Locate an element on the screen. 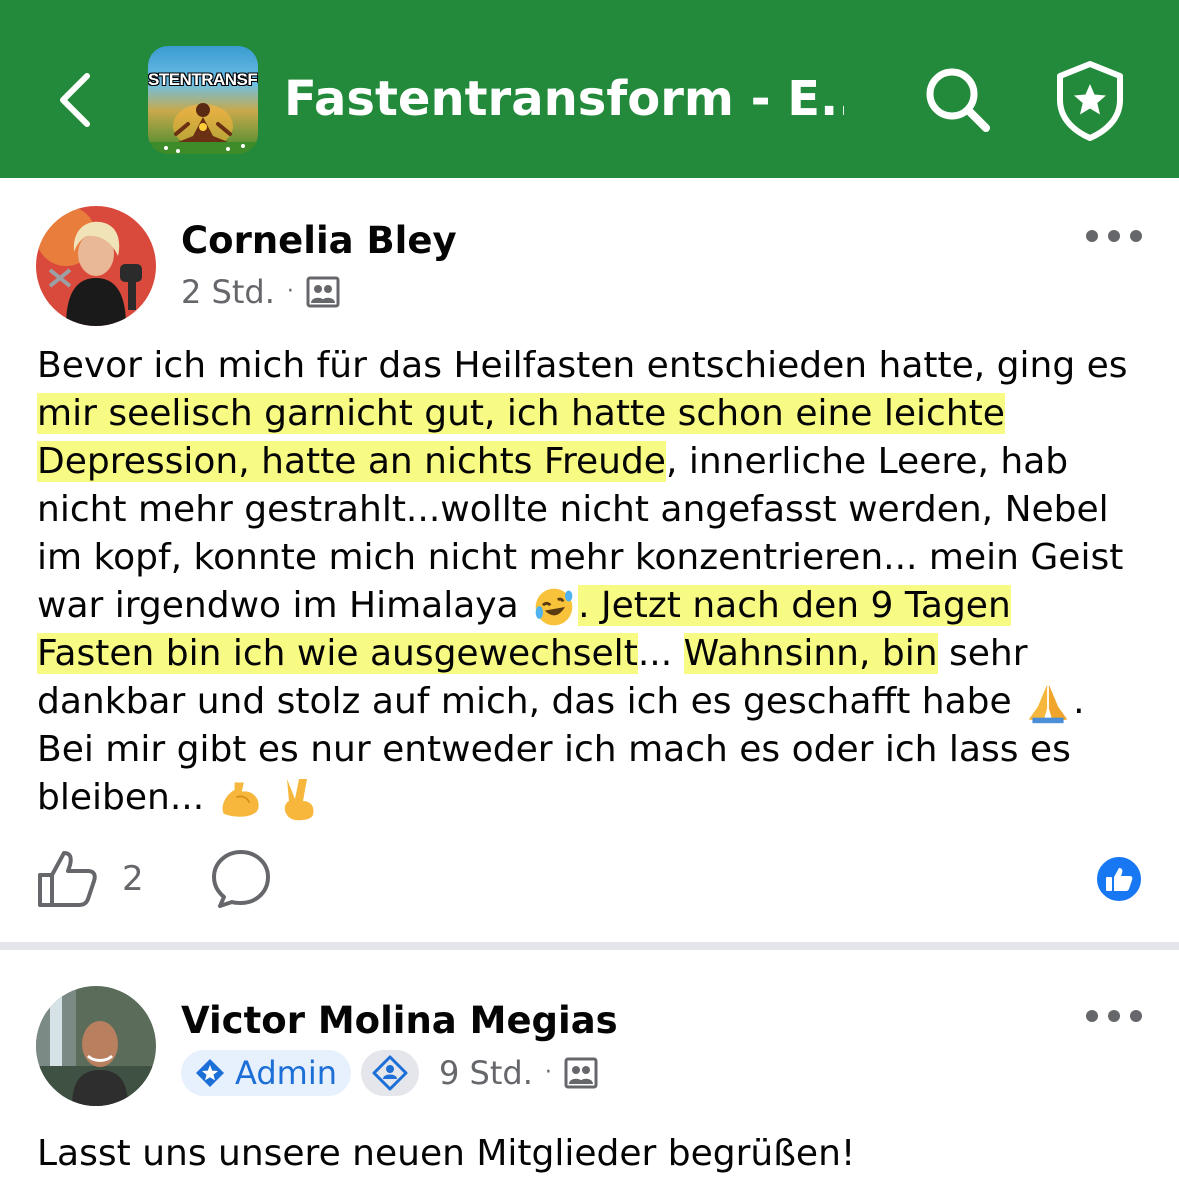  search-button is located at coordinates (958, 100).